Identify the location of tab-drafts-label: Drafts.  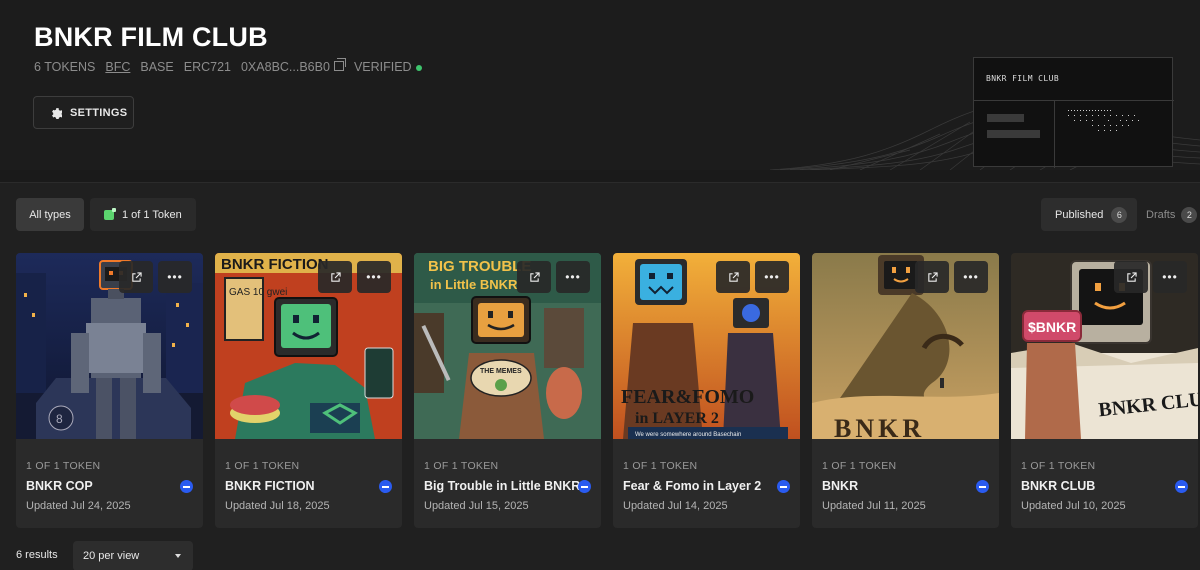
(1161, 214).